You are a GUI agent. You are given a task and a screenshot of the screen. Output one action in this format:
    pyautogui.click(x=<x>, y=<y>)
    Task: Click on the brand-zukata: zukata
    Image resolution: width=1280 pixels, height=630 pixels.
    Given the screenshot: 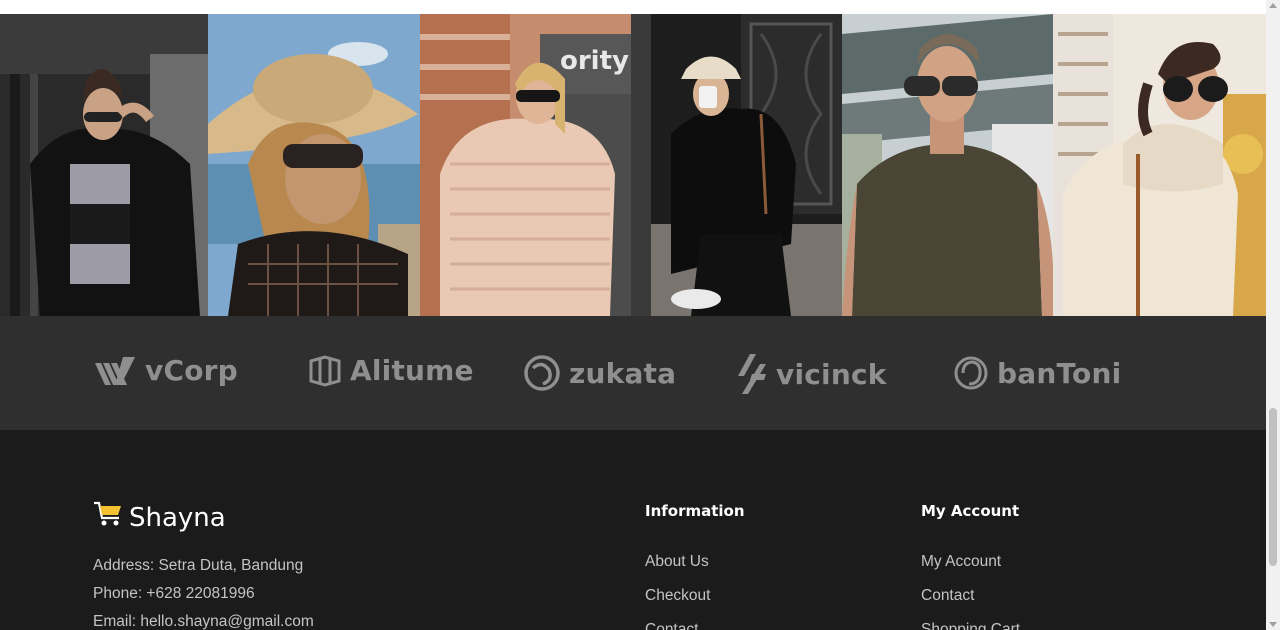 What is the action you would take?
    pyautogui.click(x=599, y=373)
    